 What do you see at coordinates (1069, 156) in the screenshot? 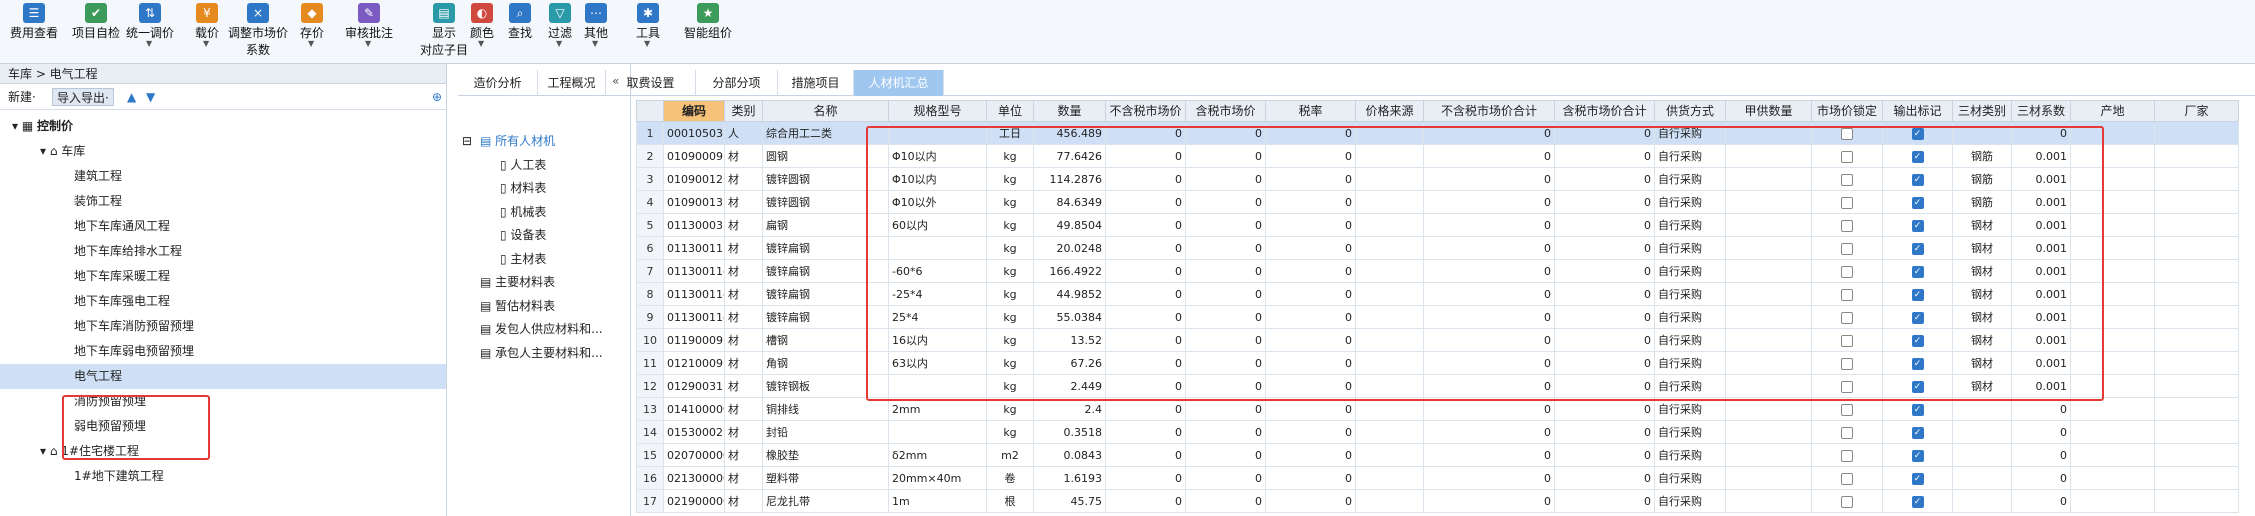
I see `cell-qty: 77.6426` at bounding box center [1069, 156].